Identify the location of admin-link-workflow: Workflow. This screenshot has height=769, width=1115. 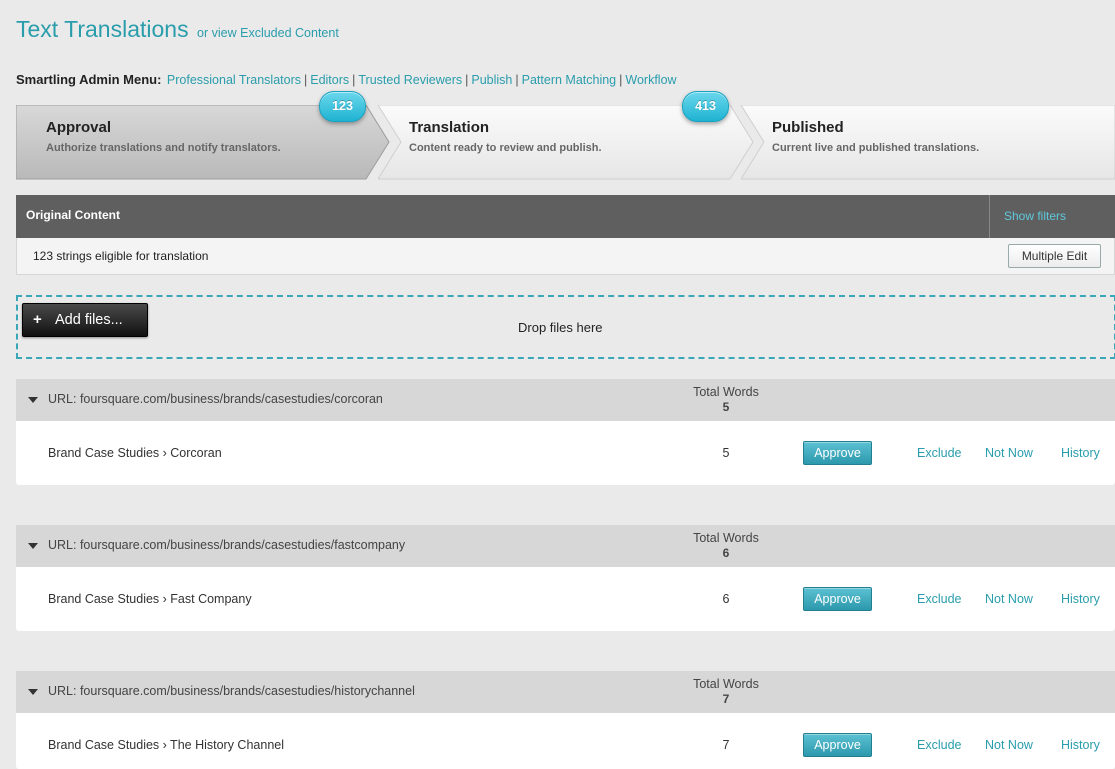
(650, 80).